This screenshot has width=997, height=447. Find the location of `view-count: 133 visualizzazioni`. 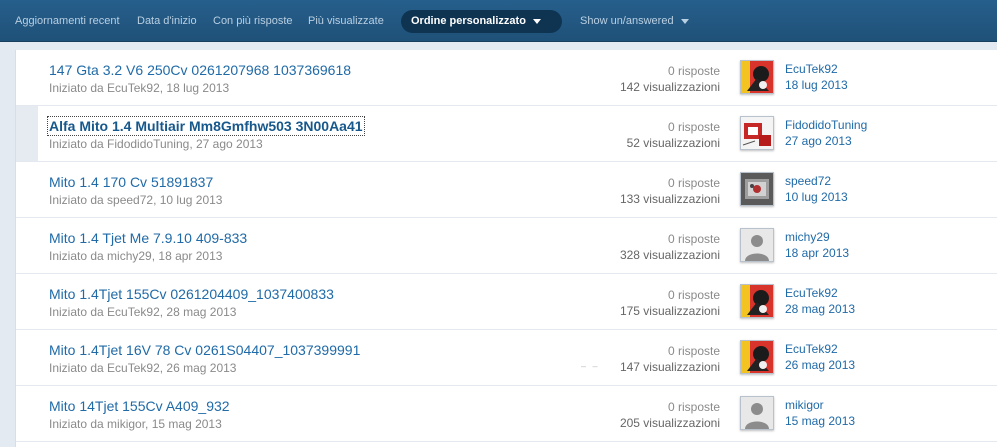

view-count: 133 visualizzazioni is located at coordinates (669, 199).